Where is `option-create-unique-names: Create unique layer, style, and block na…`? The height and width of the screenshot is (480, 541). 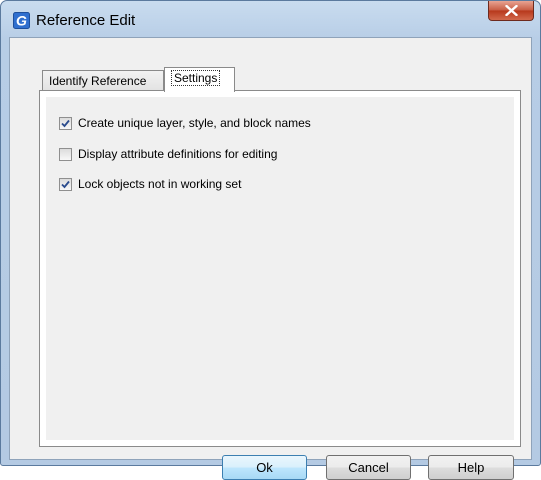 option-create-unique-names: Create unique layer, style, and block na… is located at coordinates (185, 123).